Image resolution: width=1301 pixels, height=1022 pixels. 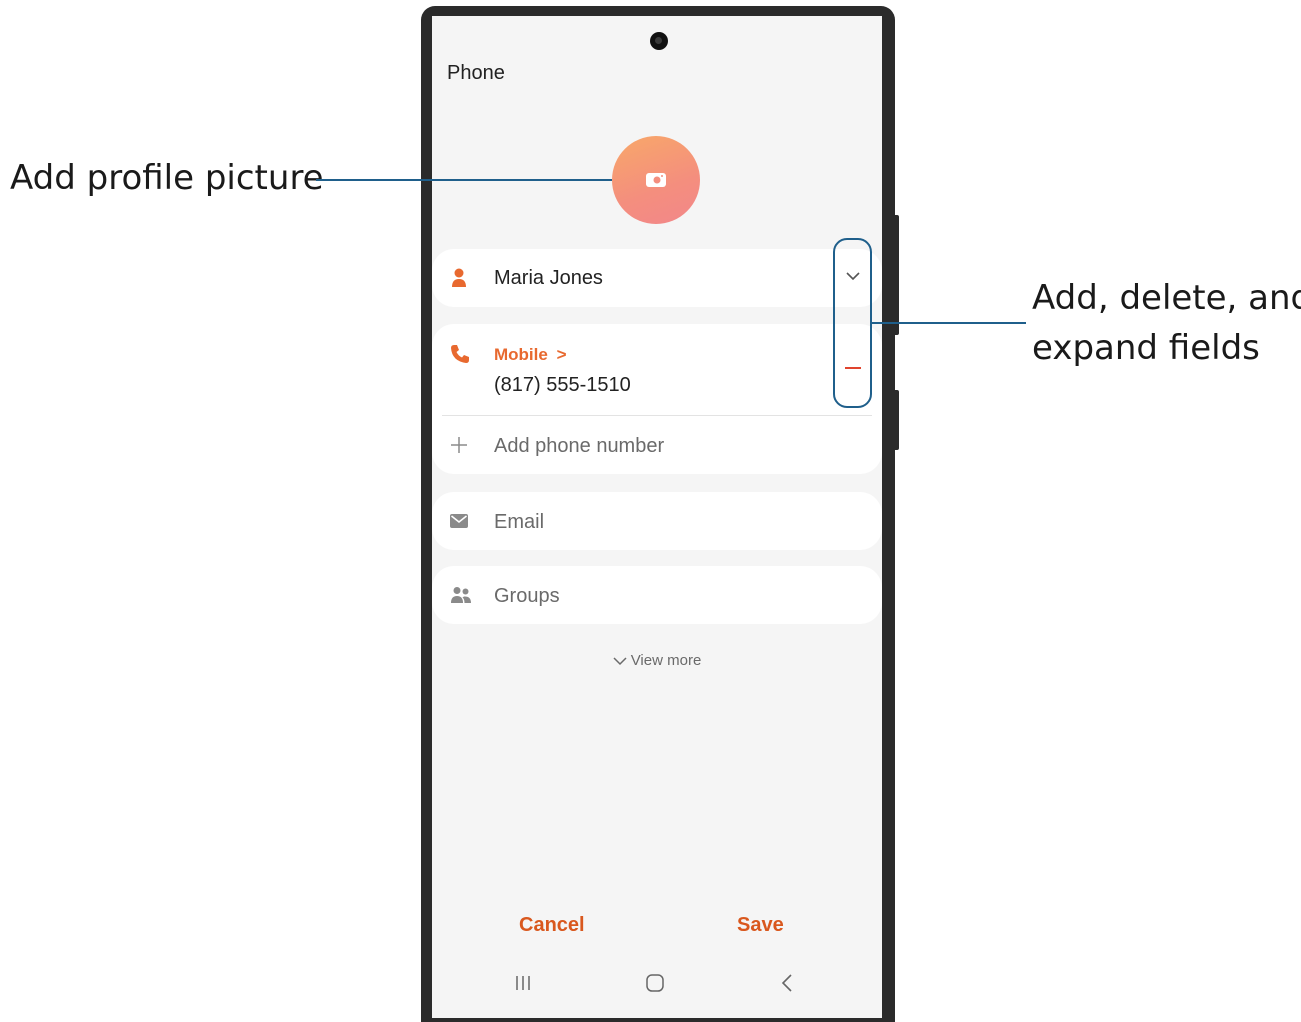 What do you see at coordinates (476, 73) in the screenshot?
I see `app-title: Phone` at bounding box center [476, 73].